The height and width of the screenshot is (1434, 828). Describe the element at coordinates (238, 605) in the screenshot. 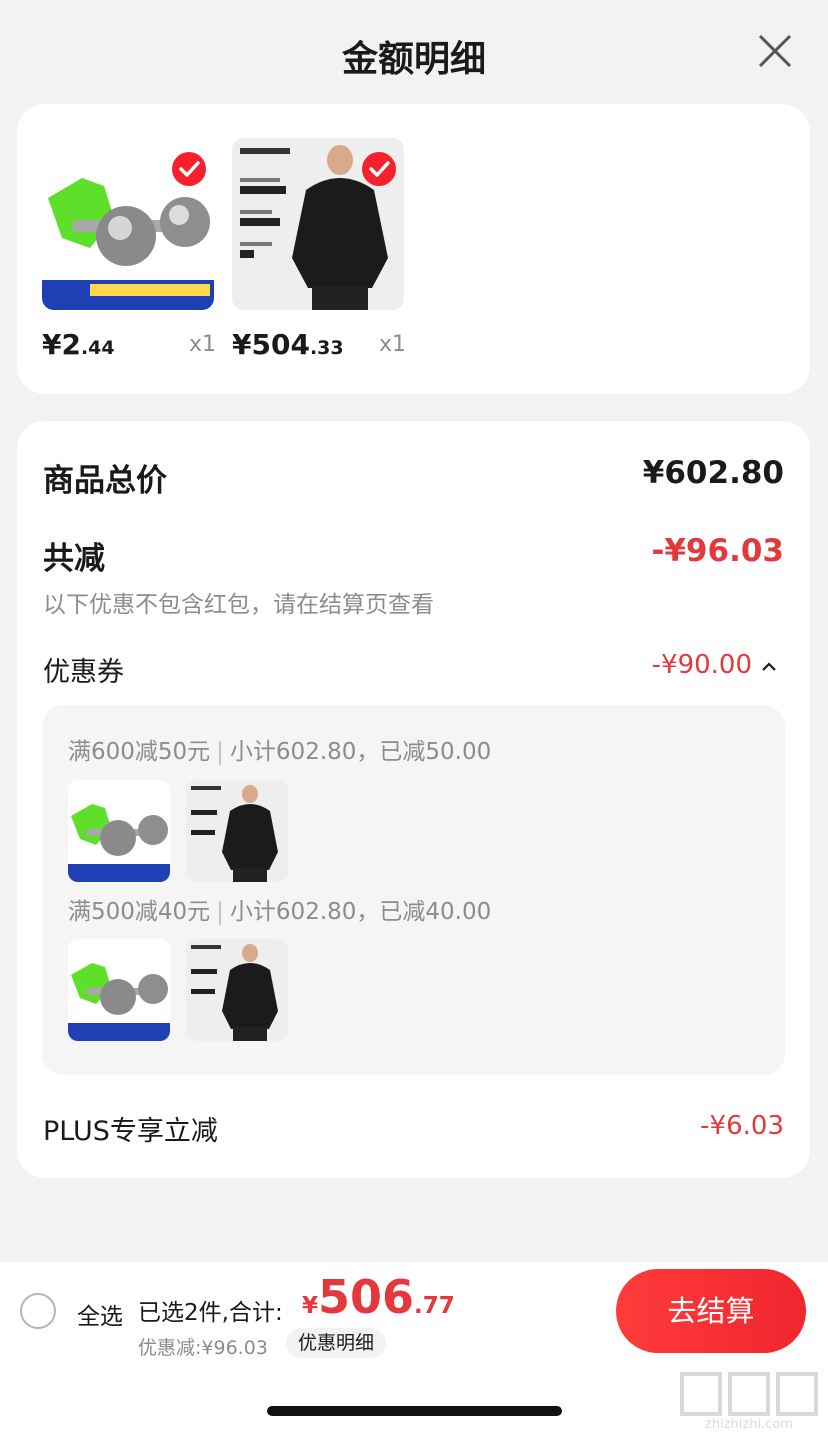

I see `reduce-note: 以下优惠不包含红包，请在结算页查看` at that location.